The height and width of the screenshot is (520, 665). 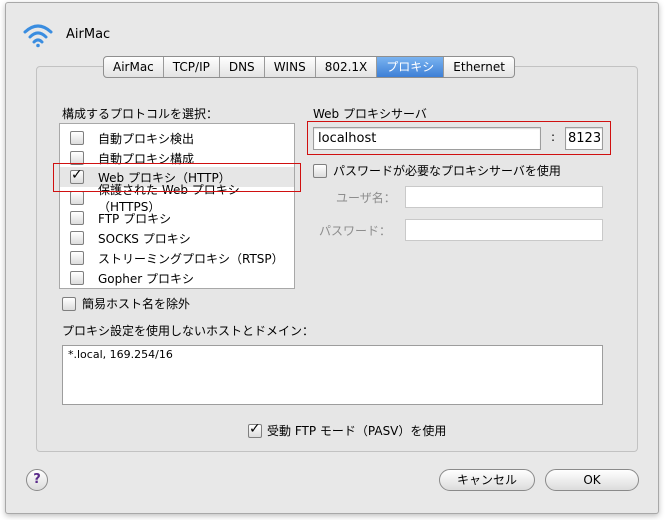 What do you see at coordinates (255, 429) in the screenshot?
I see `checkbox-checked` at bounding box center [255, 429].